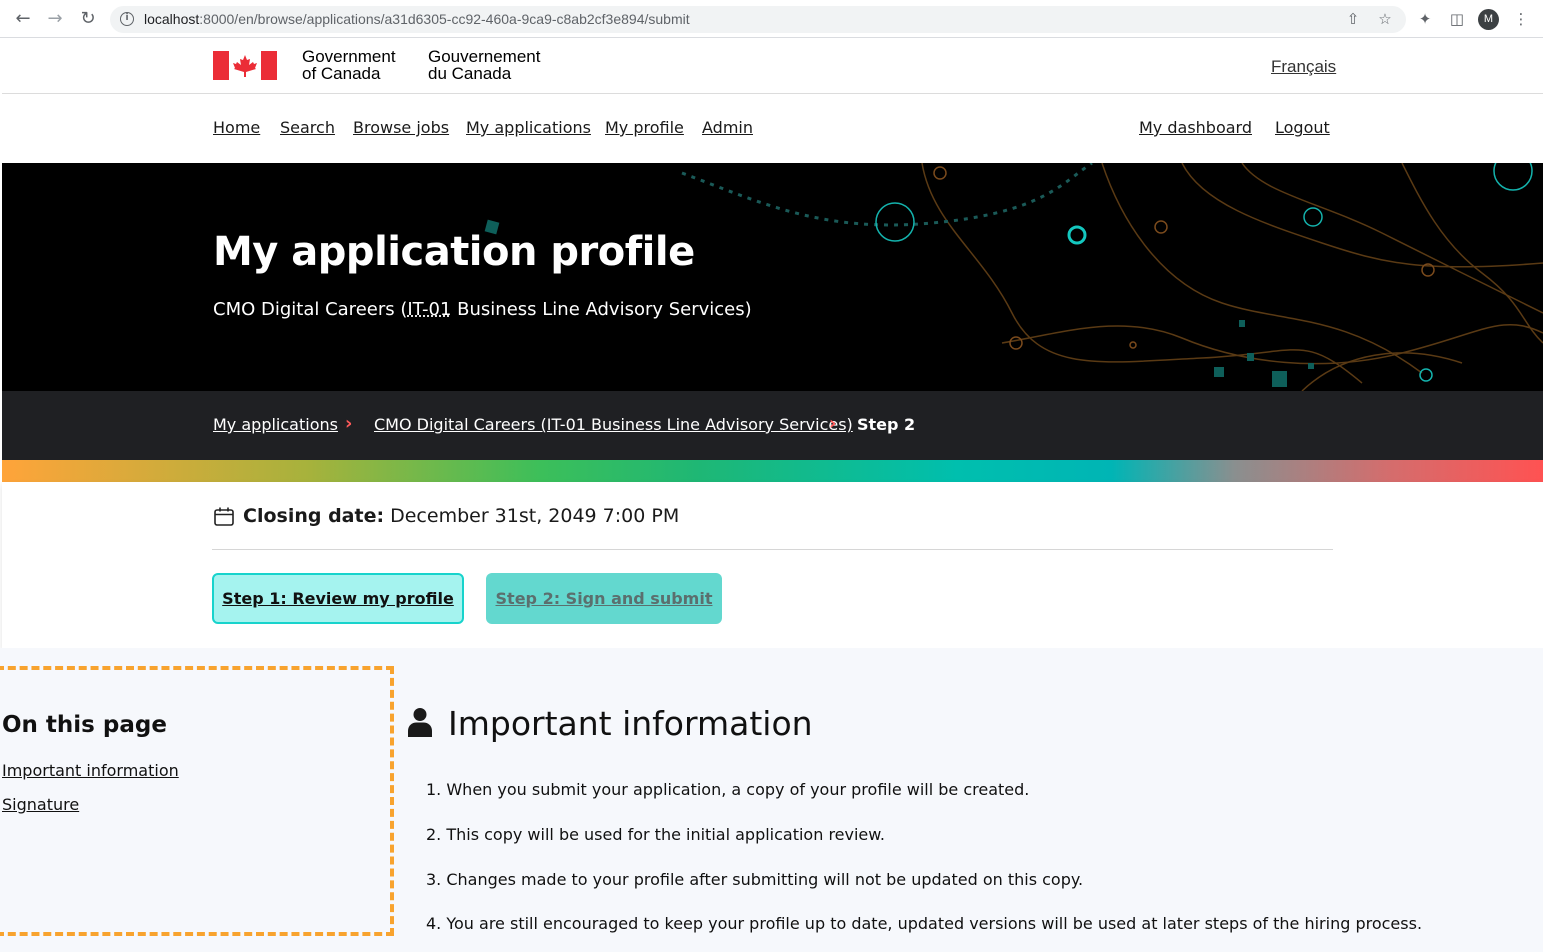  What do you see at coordinates (88, 19) in the screenshot?
I see `reload-icon: ↻` at bounding box center [88, 19].